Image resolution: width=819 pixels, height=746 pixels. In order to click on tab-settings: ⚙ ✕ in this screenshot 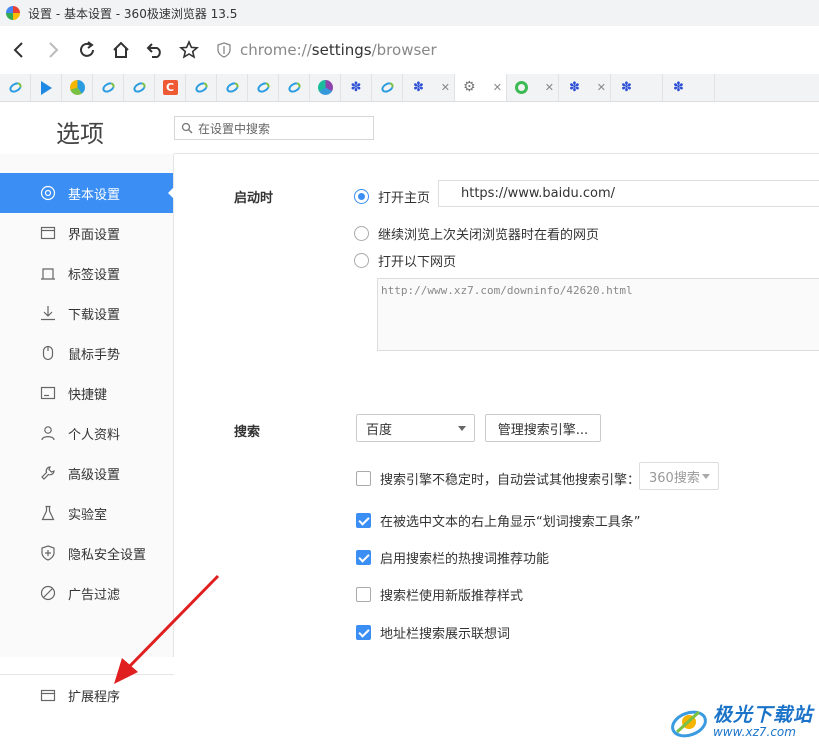, I will do `click(481, 87)`.